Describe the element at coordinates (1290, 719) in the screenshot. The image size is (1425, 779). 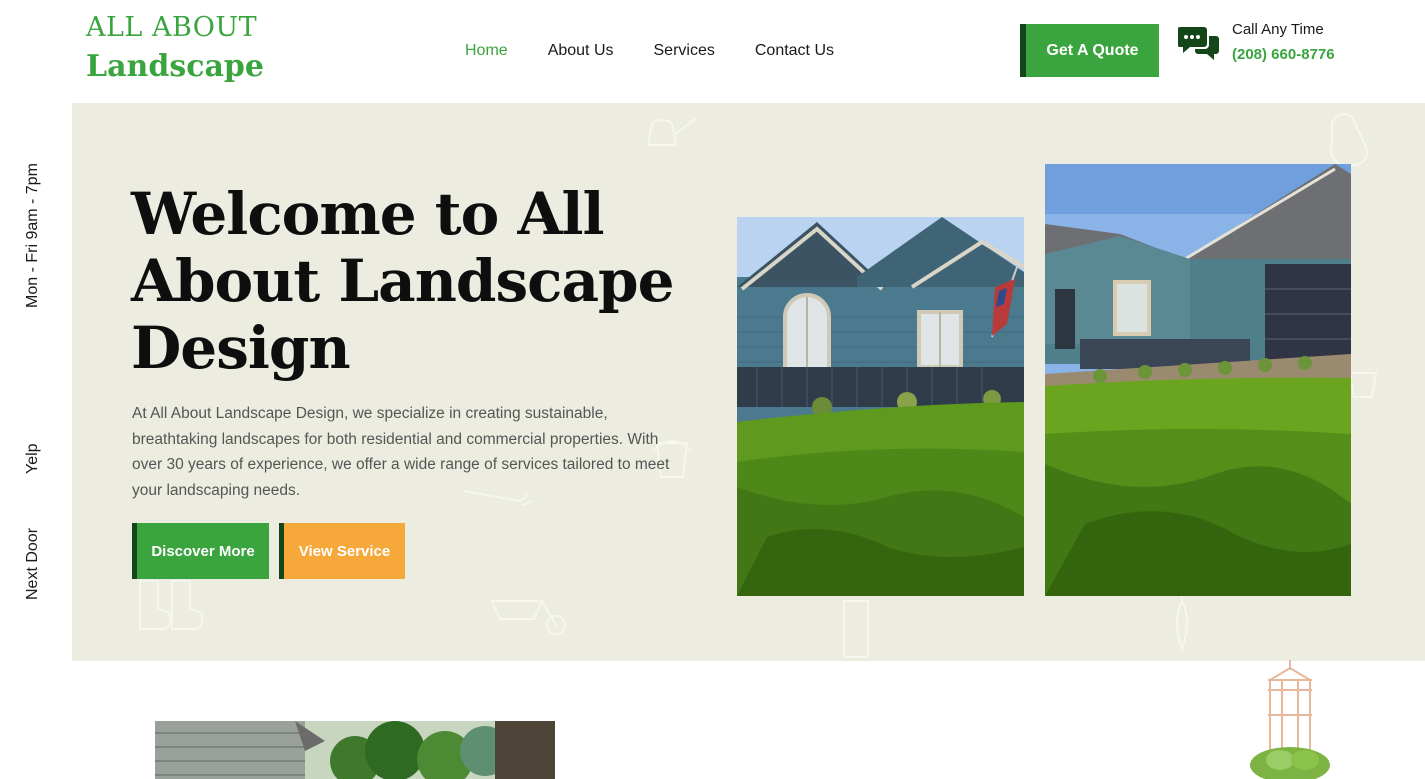
I see `hanging-planter-decoration` at that location.